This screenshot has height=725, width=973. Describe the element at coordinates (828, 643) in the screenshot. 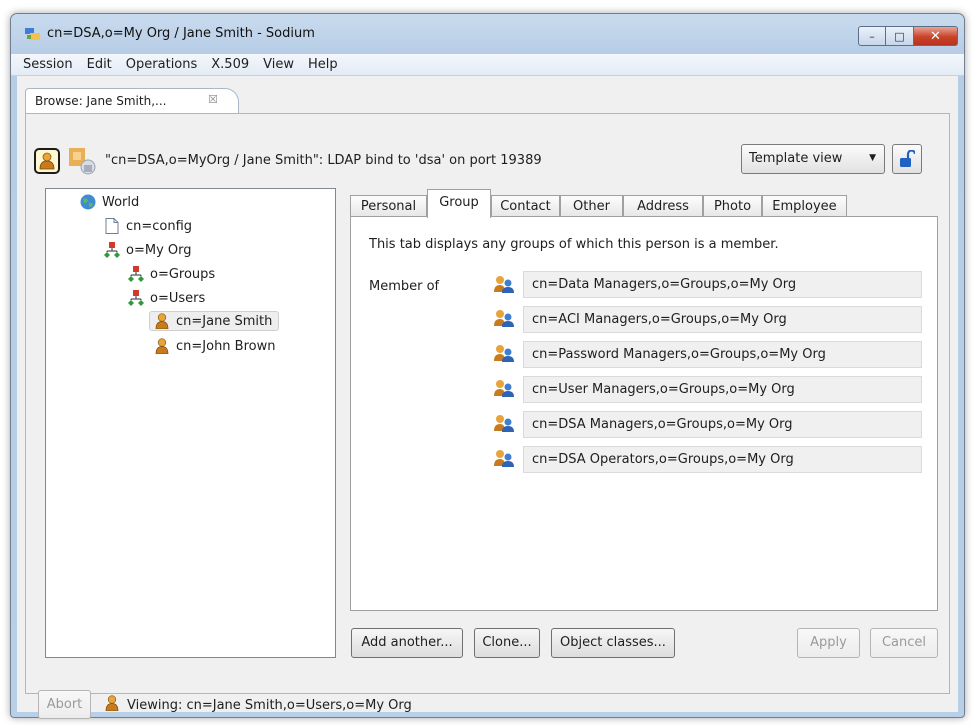

I see `apply-button: Apply` at that location.